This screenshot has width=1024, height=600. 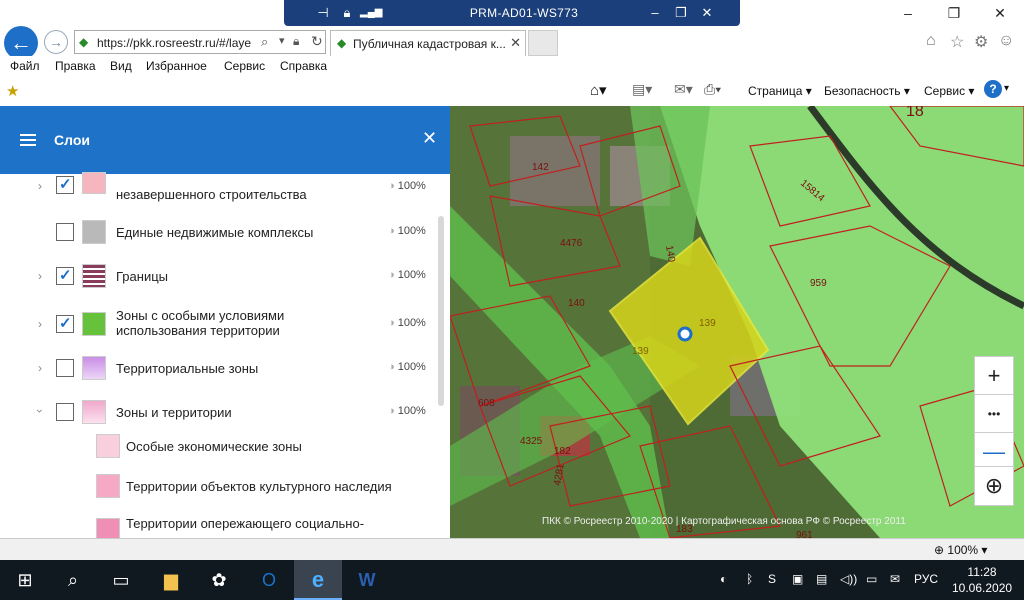 What do you see at coordinates (218, 370) in the screenshot?
I see `layer-row: › Территориальные зоны 100%` at bounding box center [218, 370].